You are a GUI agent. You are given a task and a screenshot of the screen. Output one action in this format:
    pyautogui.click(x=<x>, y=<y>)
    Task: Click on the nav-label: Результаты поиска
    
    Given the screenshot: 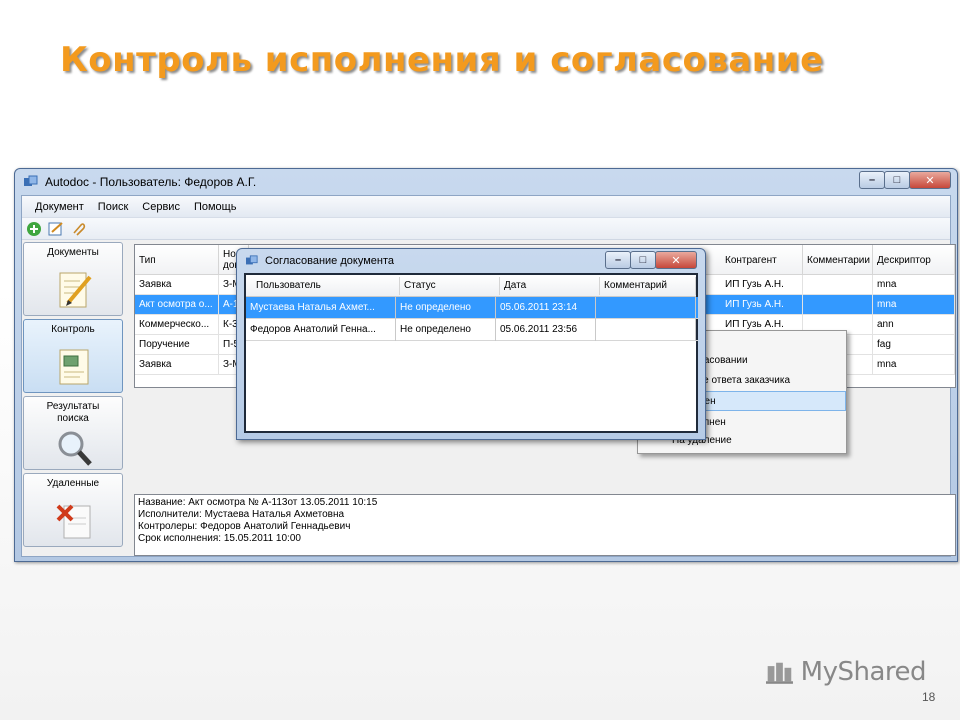 What is the action you would take?
    pyautogui.click(x=73, y=412)
    